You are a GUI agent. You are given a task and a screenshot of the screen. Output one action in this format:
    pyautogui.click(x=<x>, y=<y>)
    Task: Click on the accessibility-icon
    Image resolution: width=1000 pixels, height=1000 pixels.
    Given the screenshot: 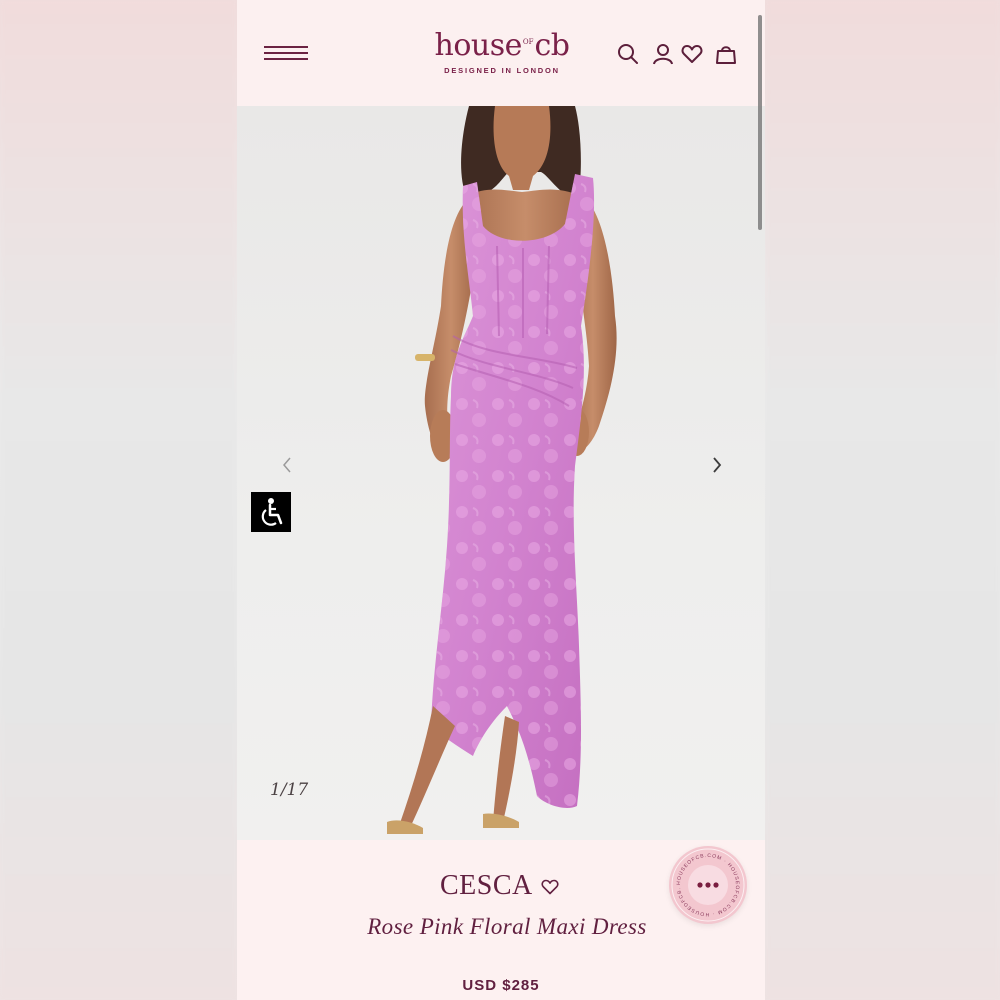 What is the action you would take?
    pyautogui.click(x=272, y=512)
    